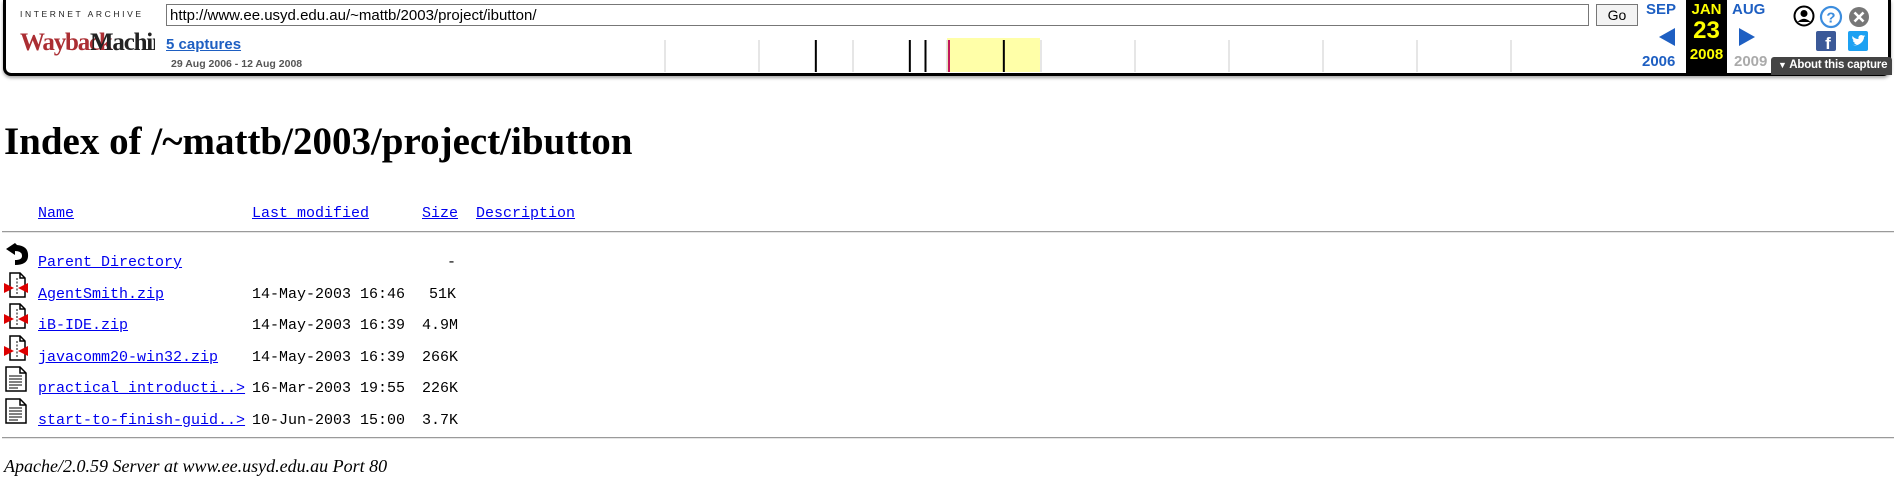 This screenshot has height=478, width=1896. What do you see at coordinates (1134, 55) in the screenshot?
I see `capture-sparkline` at bounding box center [1134, 55].